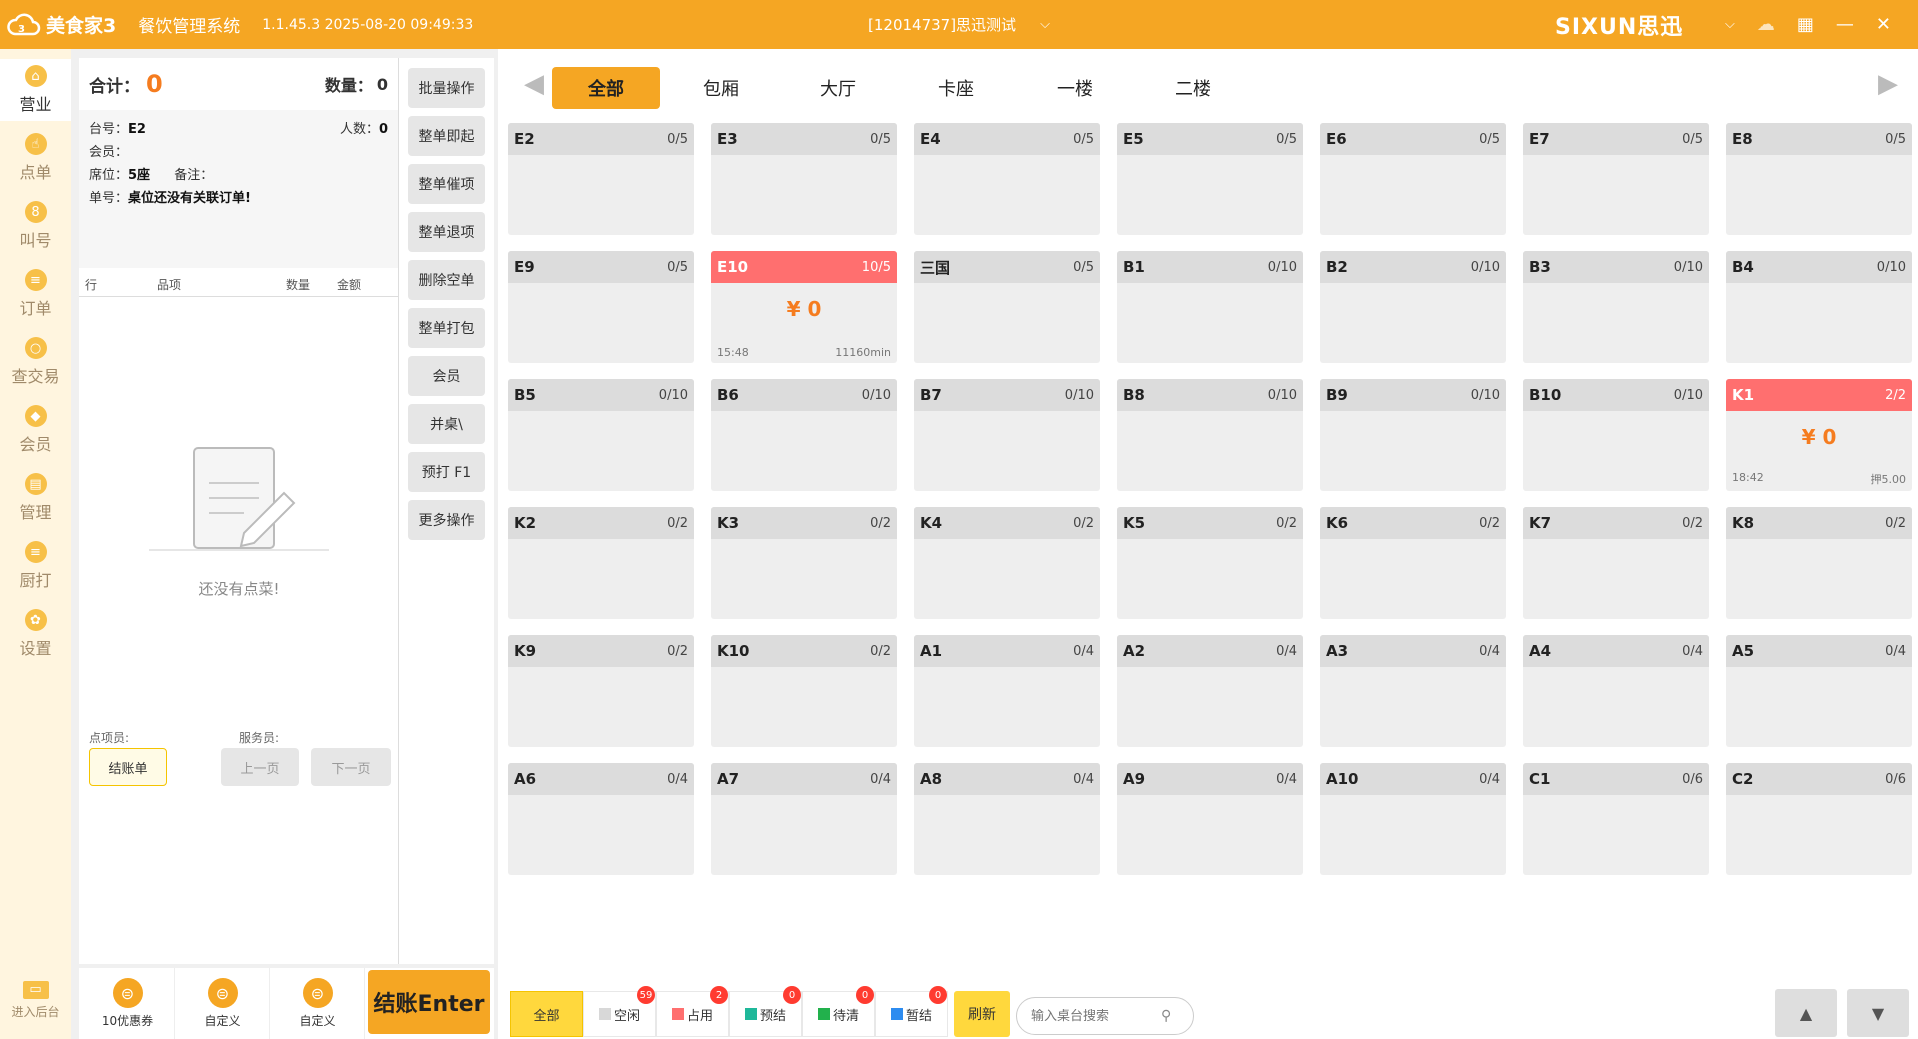 This screenshot has width=1918, height=1039. Describe the element at coordinates (1819, 435) in the screenshot. I see `table-card: K1 2/2 ¥ 0 18:42 押5.00` at that location.